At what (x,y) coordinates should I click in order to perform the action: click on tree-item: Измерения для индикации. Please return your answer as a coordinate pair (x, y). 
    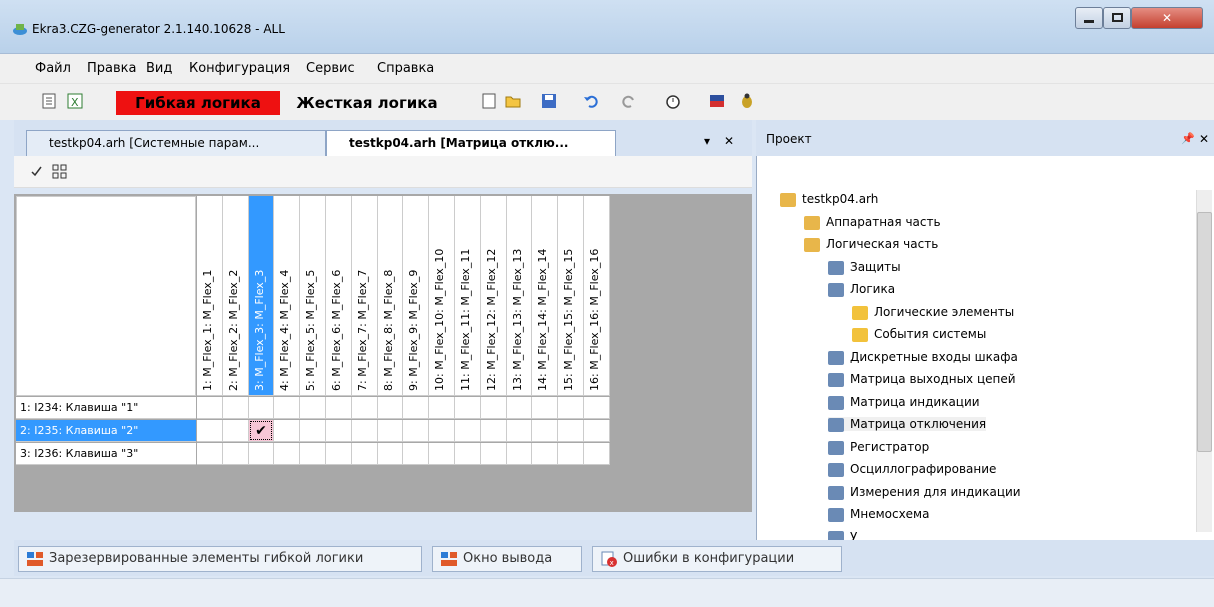
    Looking at the image, I should click on (924, 492).